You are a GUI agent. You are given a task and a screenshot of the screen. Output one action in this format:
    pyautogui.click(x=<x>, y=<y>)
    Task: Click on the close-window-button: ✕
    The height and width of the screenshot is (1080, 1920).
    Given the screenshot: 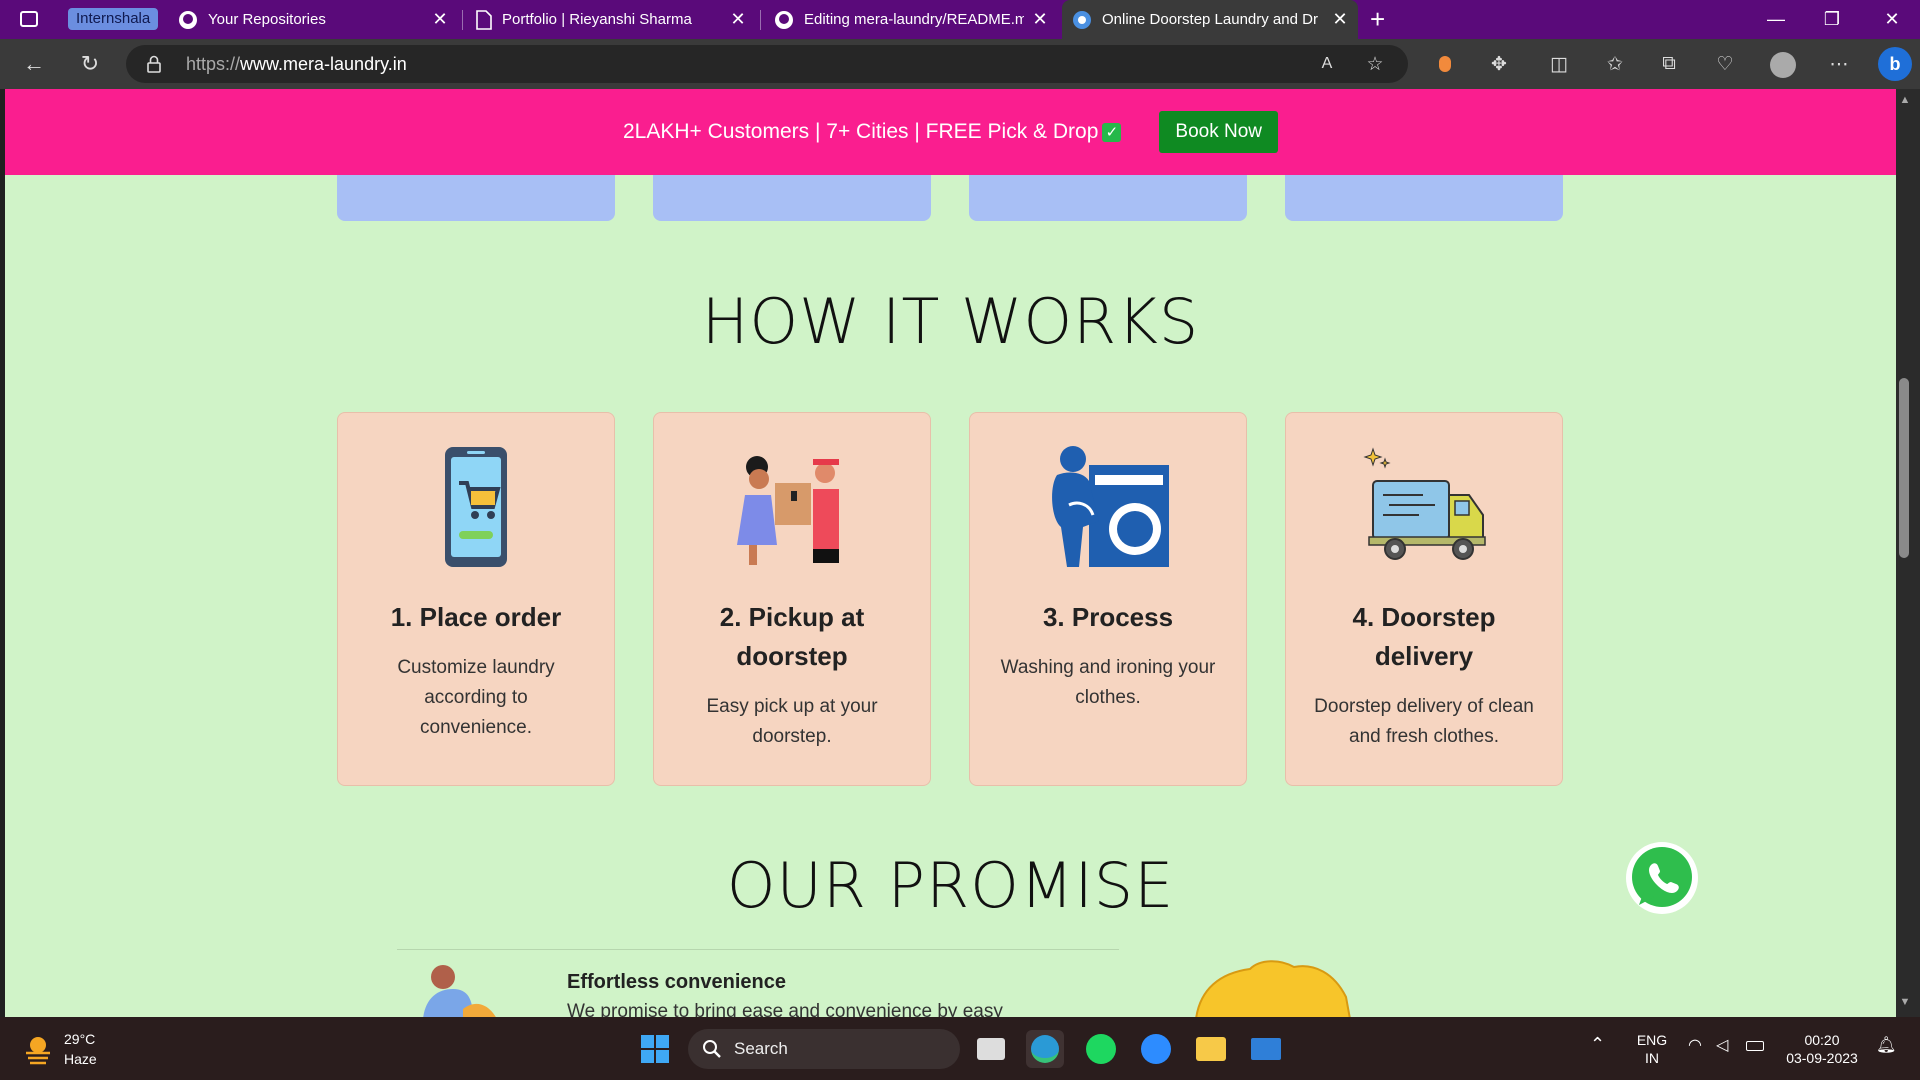 What is the action you would take?
    pyautogui.click(x=1892, y=19)
    